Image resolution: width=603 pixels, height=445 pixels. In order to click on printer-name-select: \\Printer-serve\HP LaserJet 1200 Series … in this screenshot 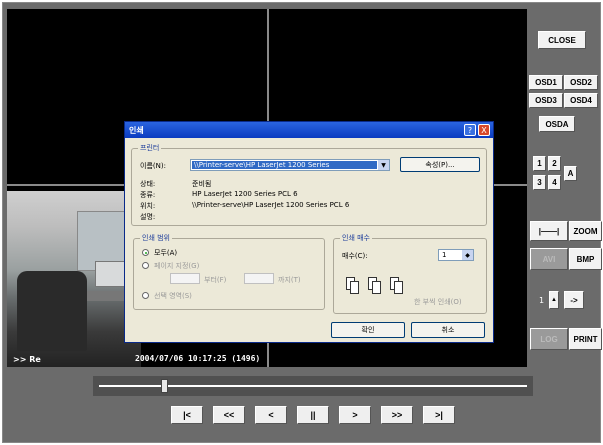, I will do `click(290, 165)`.